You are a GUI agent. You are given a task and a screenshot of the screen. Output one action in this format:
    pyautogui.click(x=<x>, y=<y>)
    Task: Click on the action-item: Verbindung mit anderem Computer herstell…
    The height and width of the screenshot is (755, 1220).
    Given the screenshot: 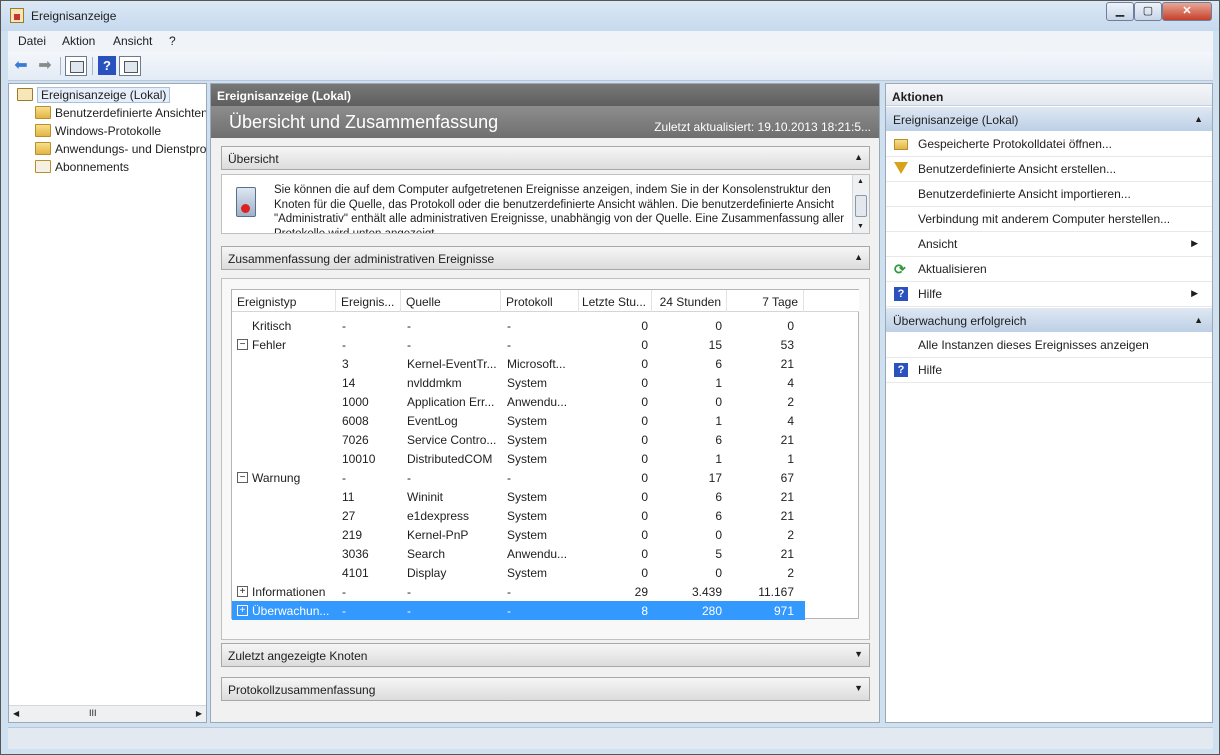 What is the action you would take?
    pyautogui.click(x=1049, y=219)
    